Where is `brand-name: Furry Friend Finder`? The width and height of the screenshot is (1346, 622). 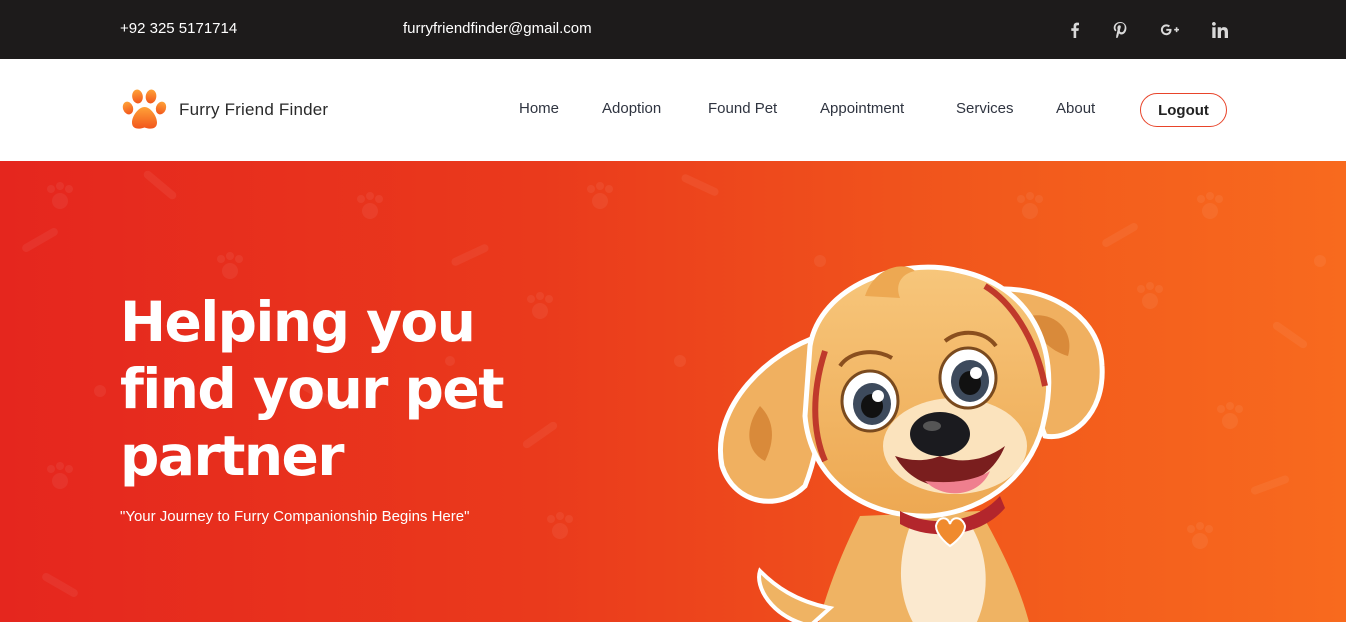 brand-name: Furry Friend Finder is located at coordinates (254, 109).